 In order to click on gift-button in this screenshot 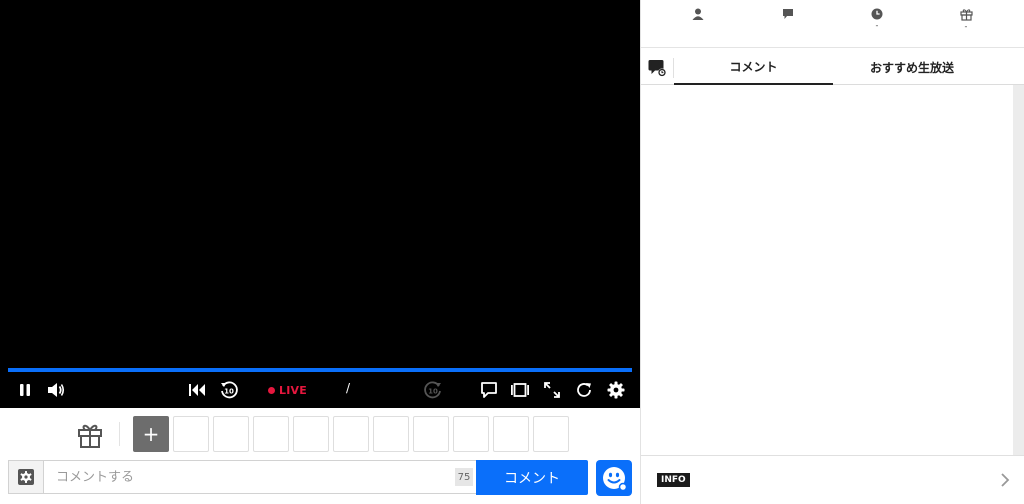, I will do `click(90, 435)`.